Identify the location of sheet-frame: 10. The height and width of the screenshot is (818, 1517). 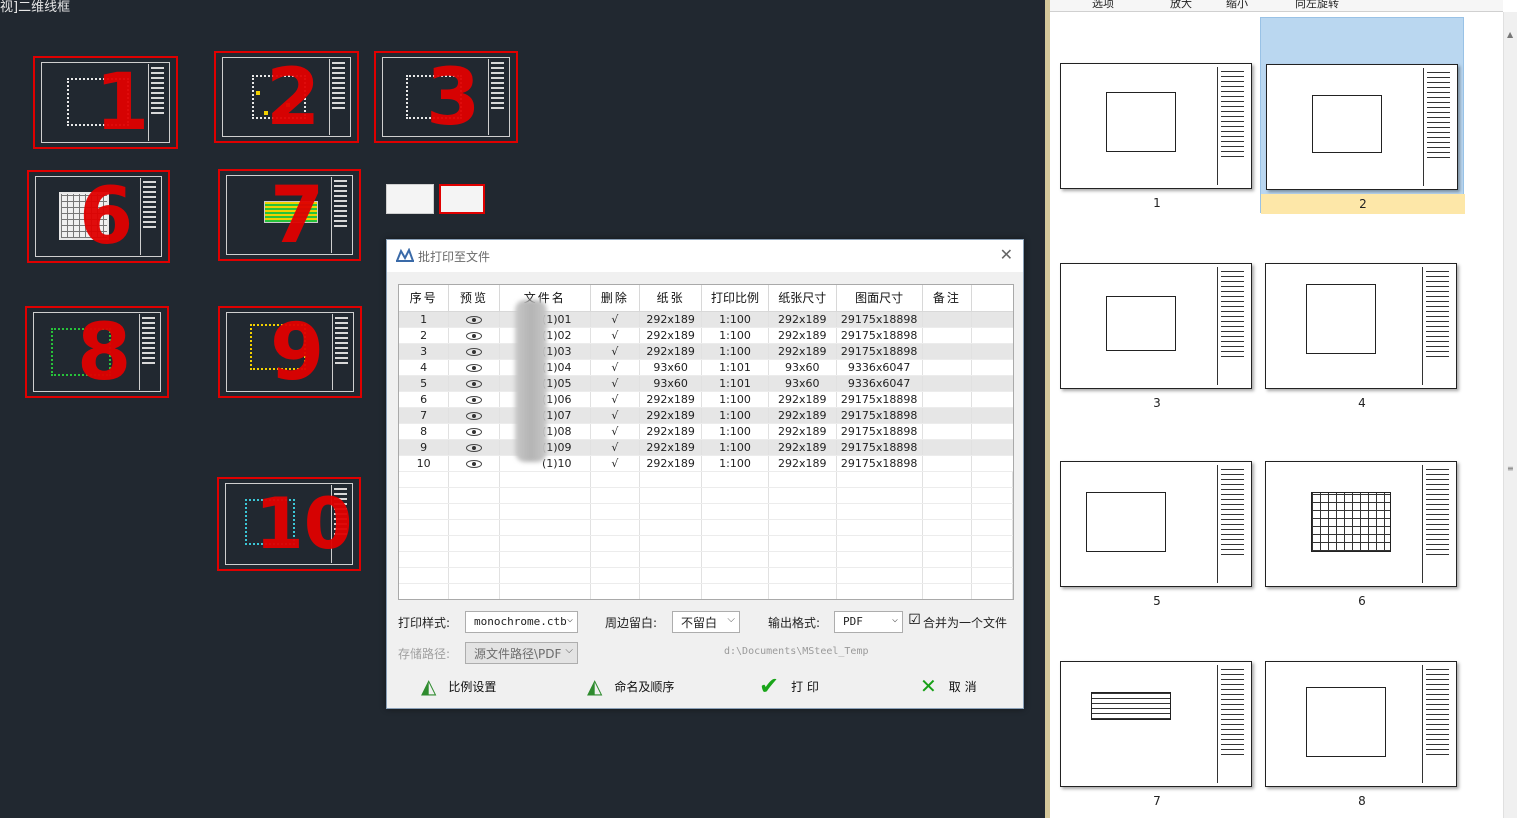
(289, 524).